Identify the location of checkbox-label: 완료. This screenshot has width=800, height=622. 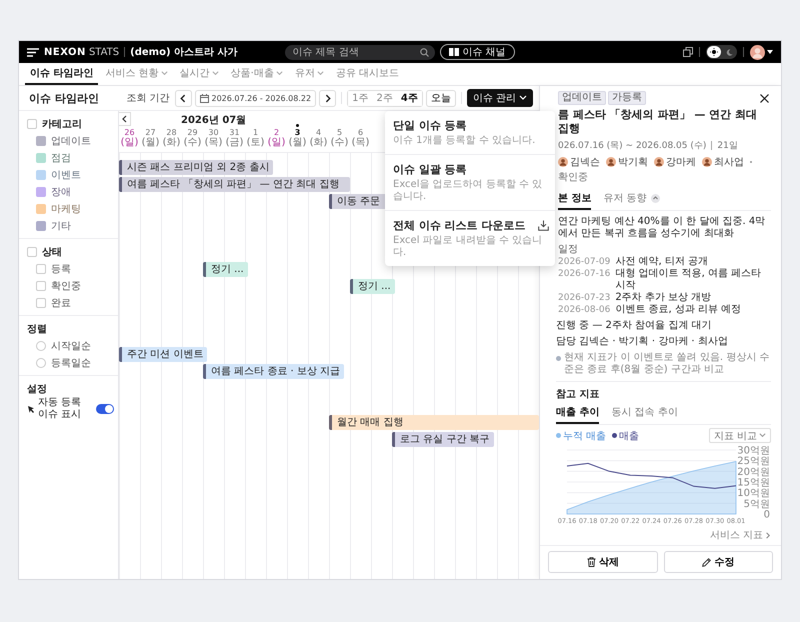
(61, 303).